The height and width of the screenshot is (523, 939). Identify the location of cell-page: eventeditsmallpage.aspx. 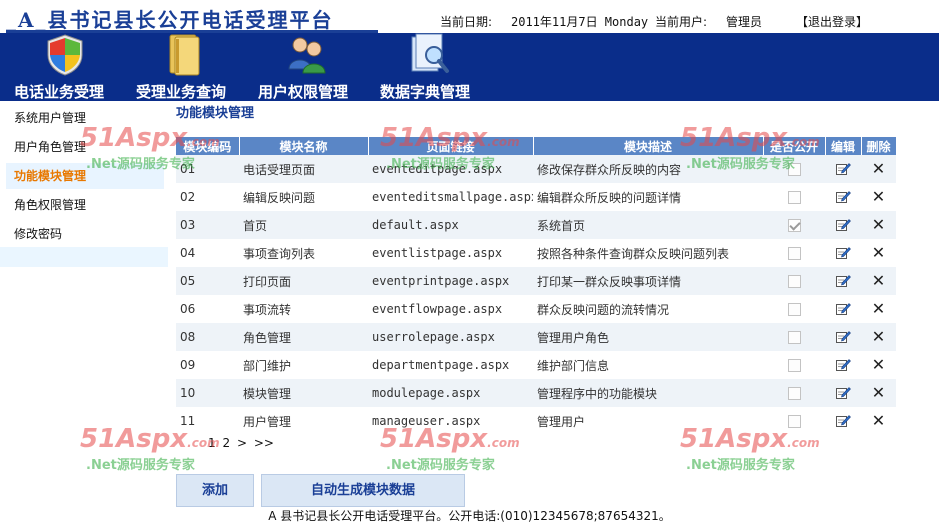
(450, 197).